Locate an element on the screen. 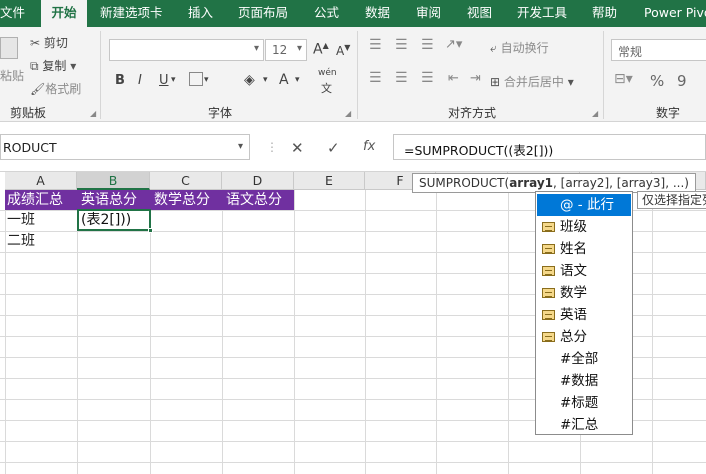 This screenshot has height=474, width=706. drag-handle-icon: ⋮ is located at coordinates (272, 147).